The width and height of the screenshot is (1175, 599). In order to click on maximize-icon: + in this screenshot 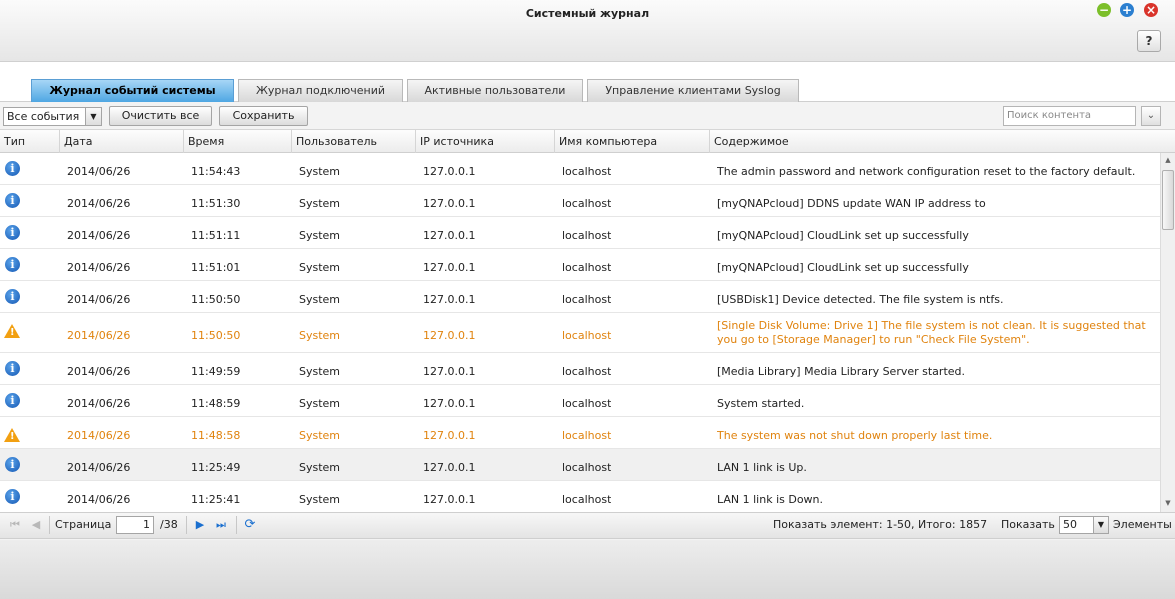, I will do `click(1127, 10)`.